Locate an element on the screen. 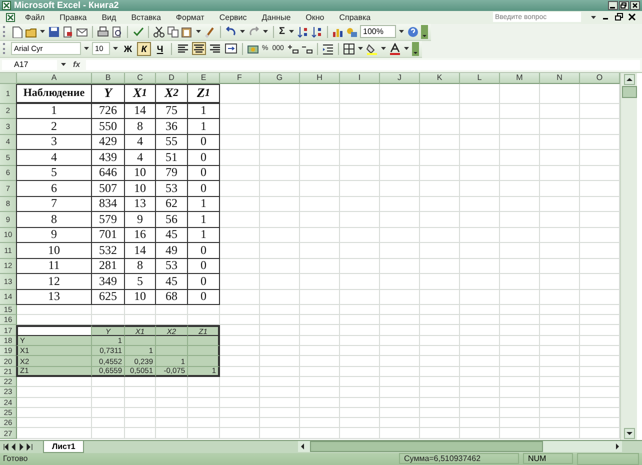 The height and width of the screenshot is (465, 642). menu-item: Файл is located at coordinates (35, 17).